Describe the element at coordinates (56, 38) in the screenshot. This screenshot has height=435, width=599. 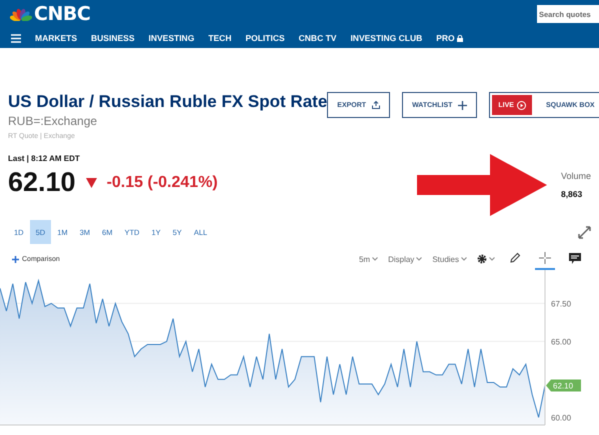
I see `nav-link: MARKETS` at that location.